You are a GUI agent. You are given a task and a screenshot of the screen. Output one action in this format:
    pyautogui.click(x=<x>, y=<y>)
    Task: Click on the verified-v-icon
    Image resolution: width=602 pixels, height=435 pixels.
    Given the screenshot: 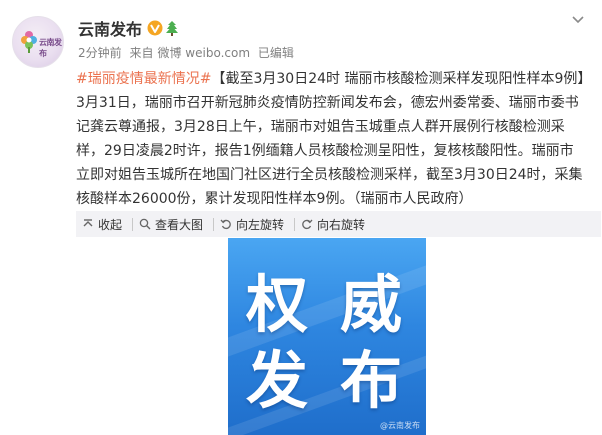 What is the action you would take?
    pyautogui.click(x=155, y=28)
    